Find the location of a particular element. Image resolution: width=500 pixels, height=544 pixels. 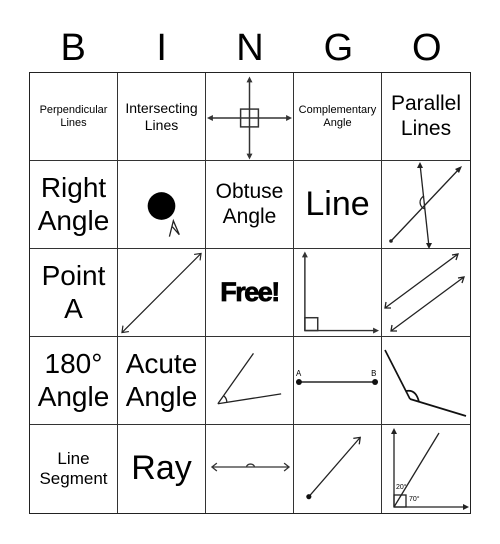

cell-label: Parallel Lines is located at coordinates (426, 116).